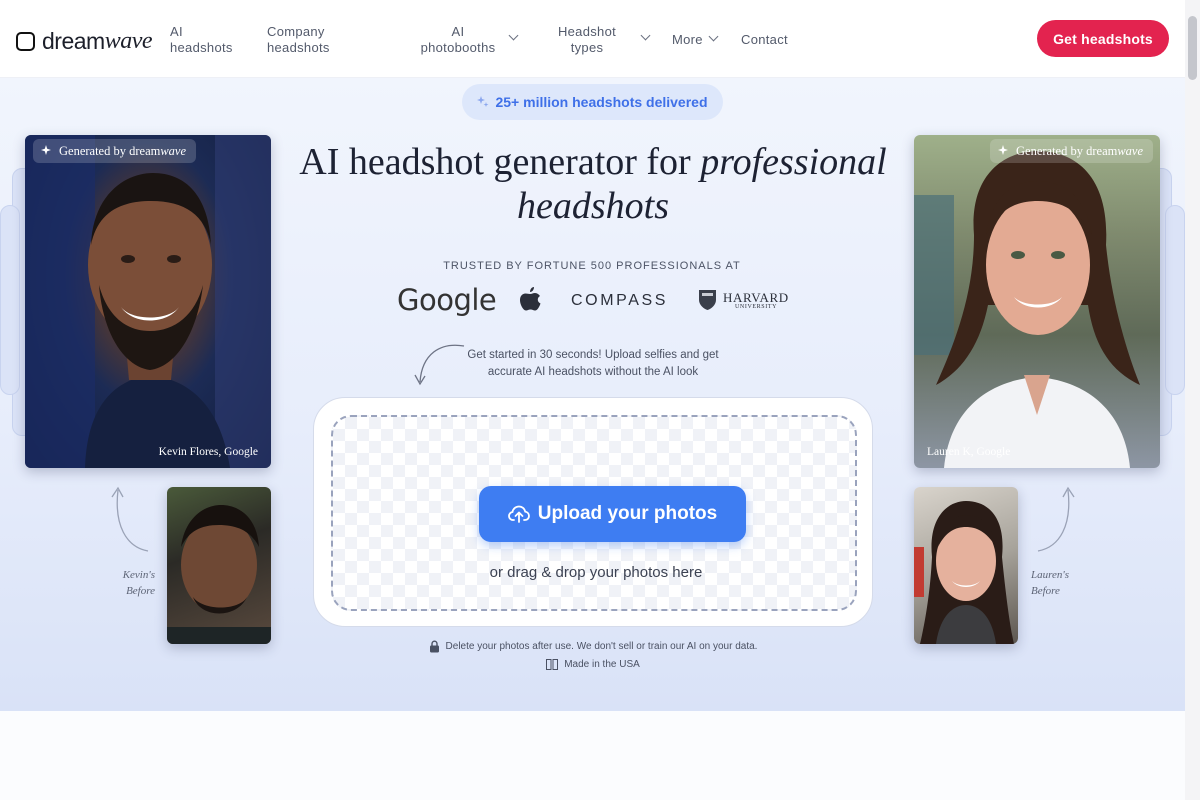 This screenshot has height=800, width=1200. What do you see at coordinates (687, 39) in the screenshot?
I see `nav-more-label: More` at bounding box center [687, 39].